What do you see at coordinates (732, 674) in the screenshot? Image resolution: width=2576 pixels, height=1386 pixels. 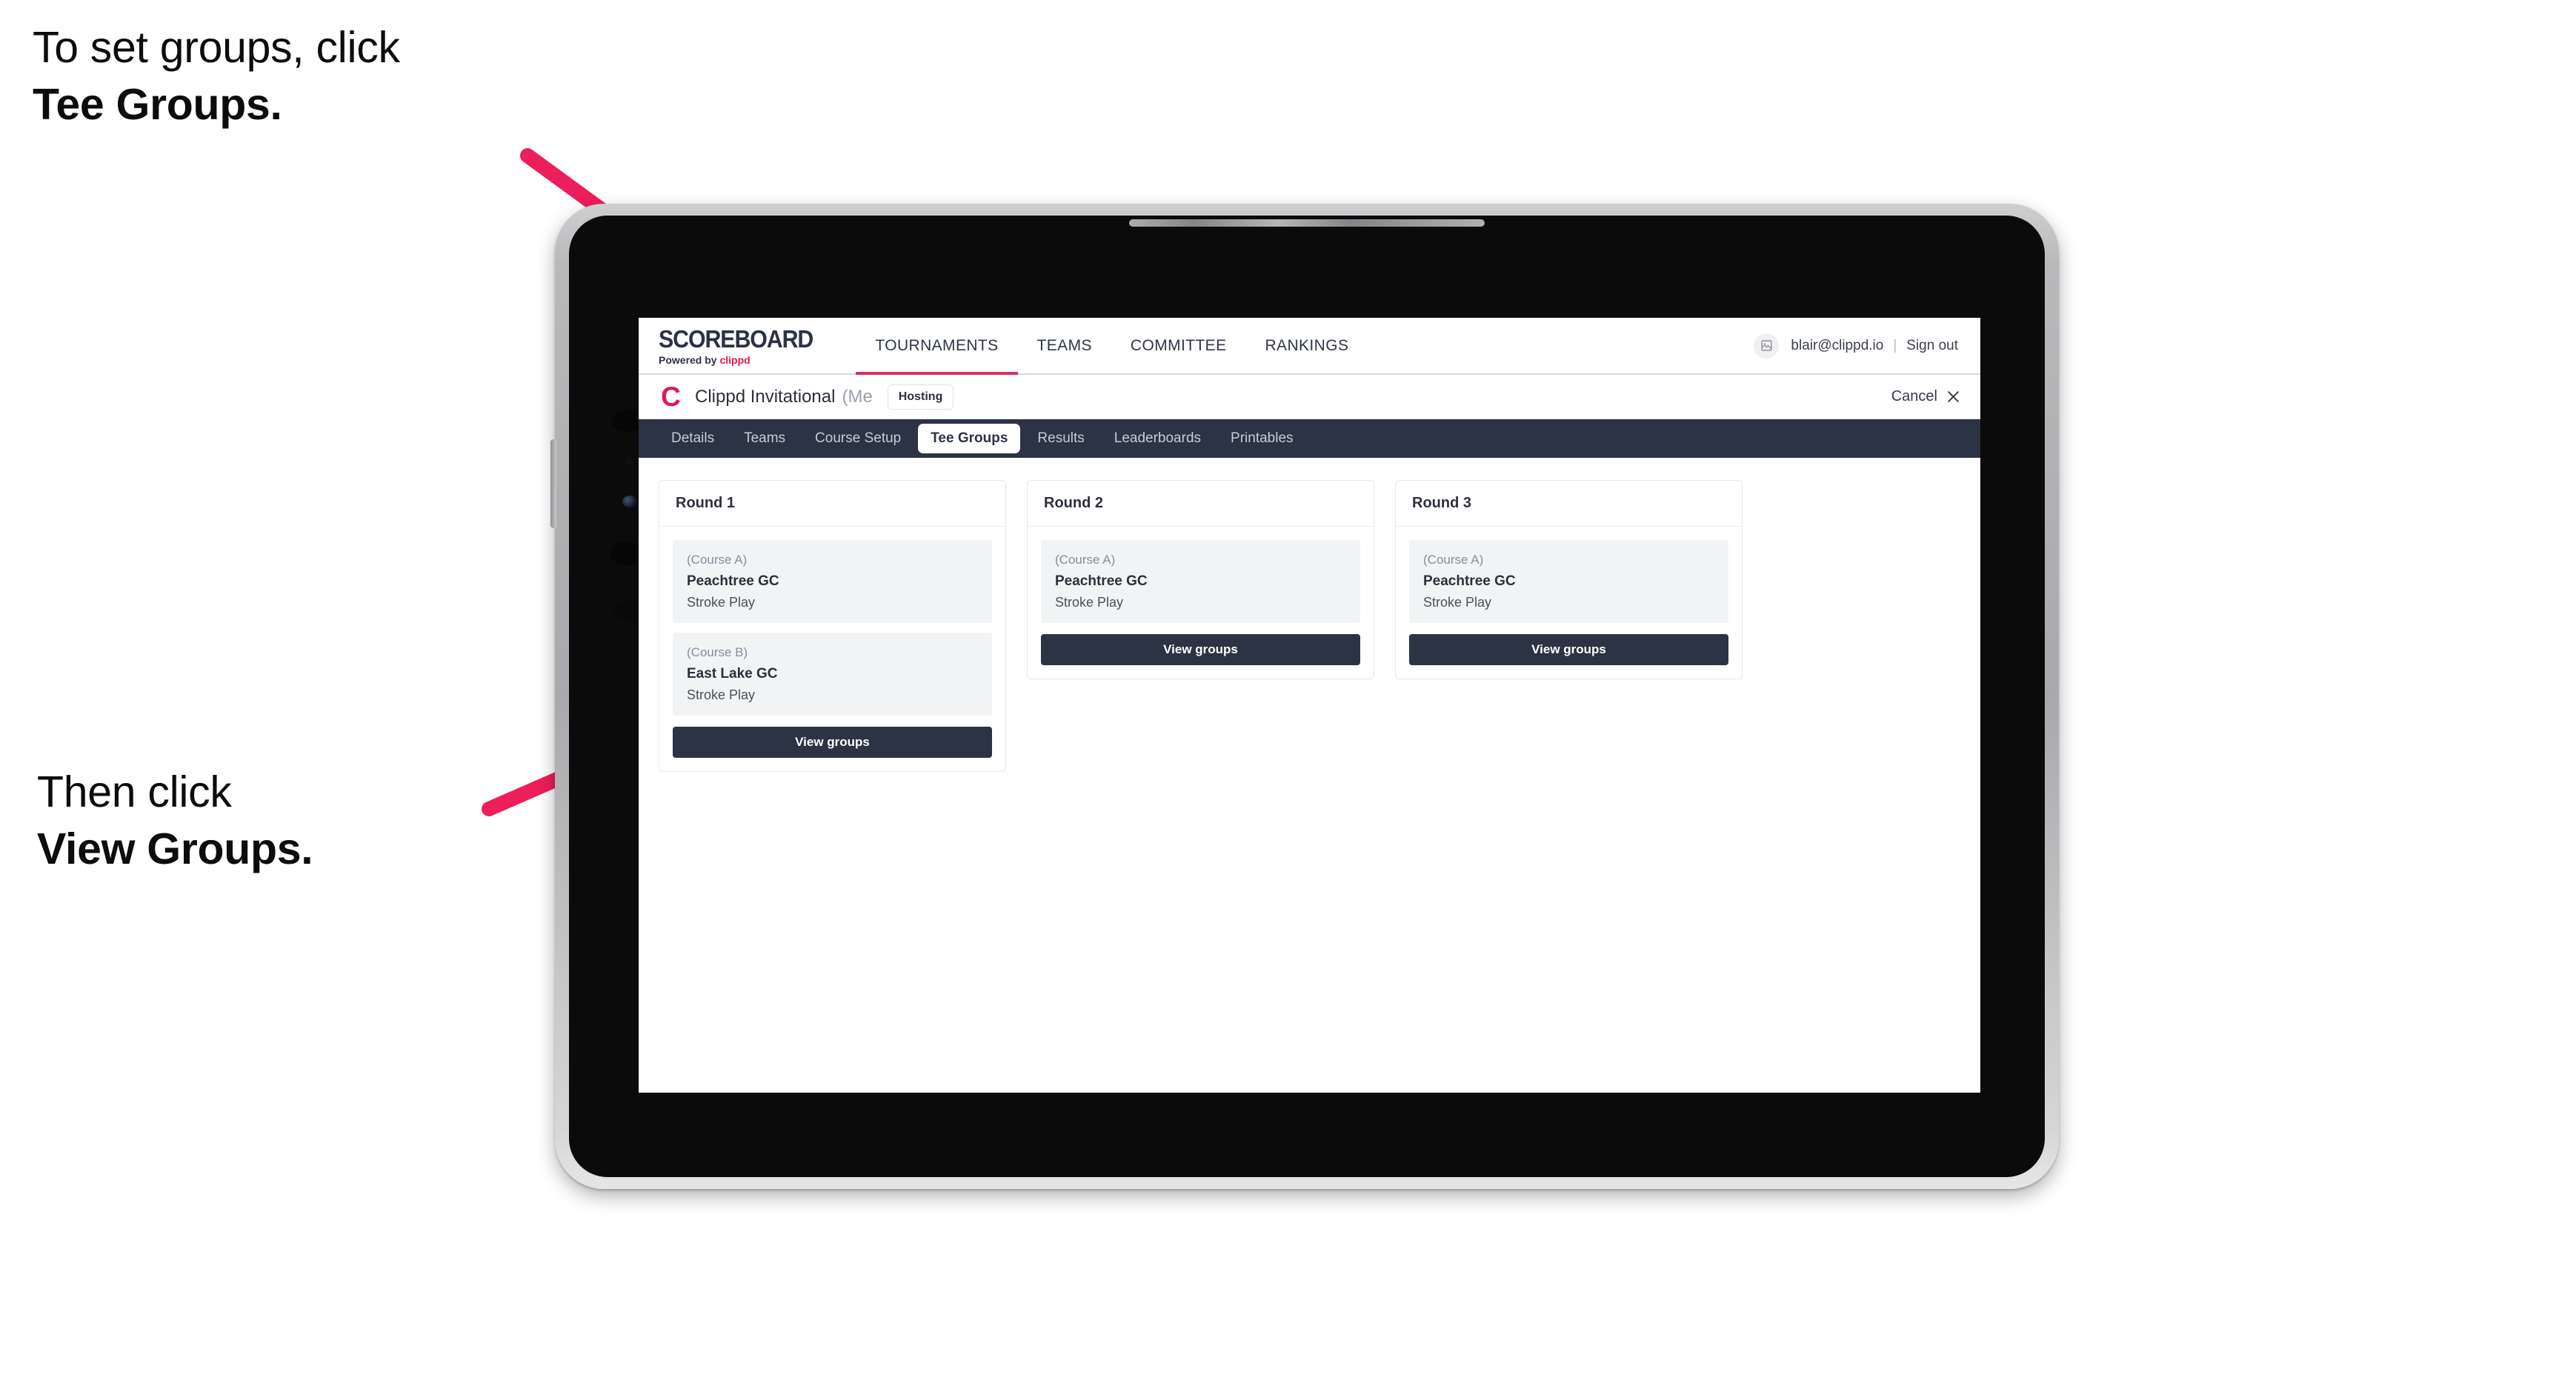 I see `course-name: East Lake GC` at bounding box center [732, 674].